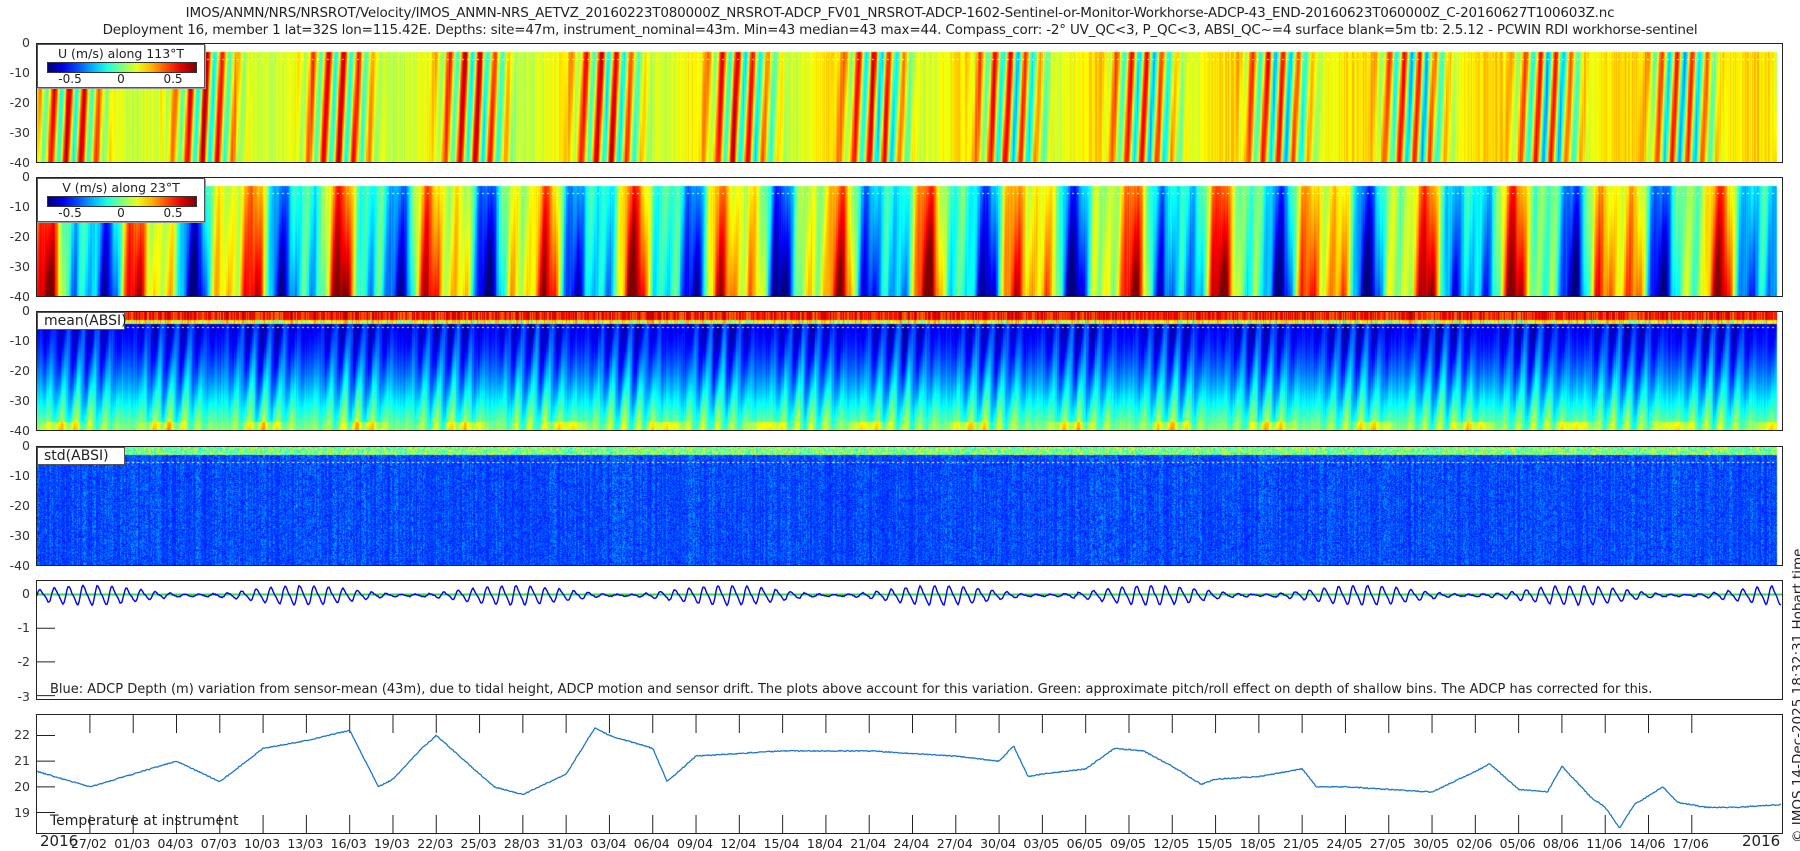  Describe the element at coordinates (305, 843) in the screenshot. I see `x-tick-label: 13/03` at that location.